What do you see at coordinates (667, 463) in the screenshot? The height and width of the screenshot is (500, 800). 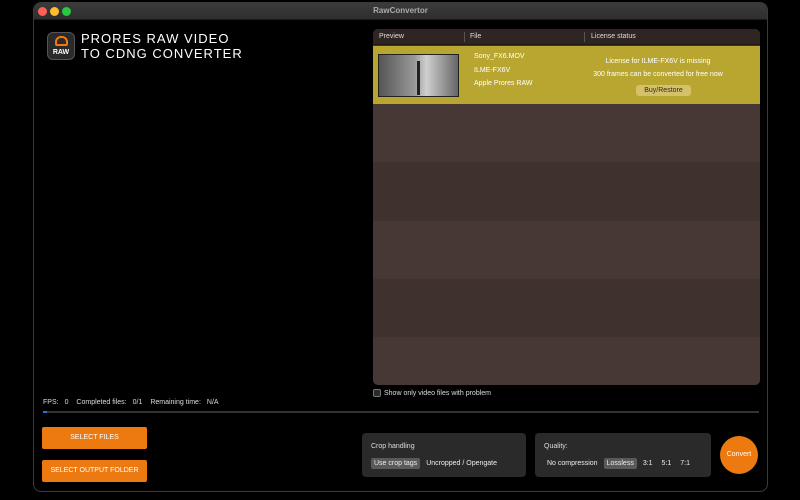 I see `quality-option-5-1: 5:1` at bounding box center [667, 463].